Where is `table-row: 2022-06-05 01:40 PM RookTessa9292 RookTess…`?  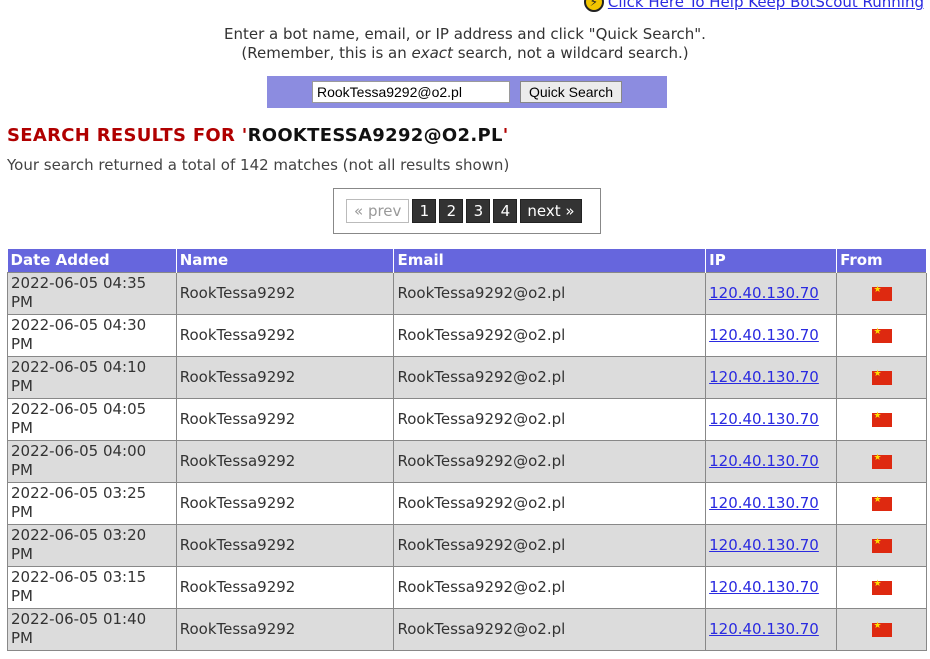 table-row: 2022-06-05 01:40 PM RookTessa9292 RookTess… is located at coordinates (467, 629).